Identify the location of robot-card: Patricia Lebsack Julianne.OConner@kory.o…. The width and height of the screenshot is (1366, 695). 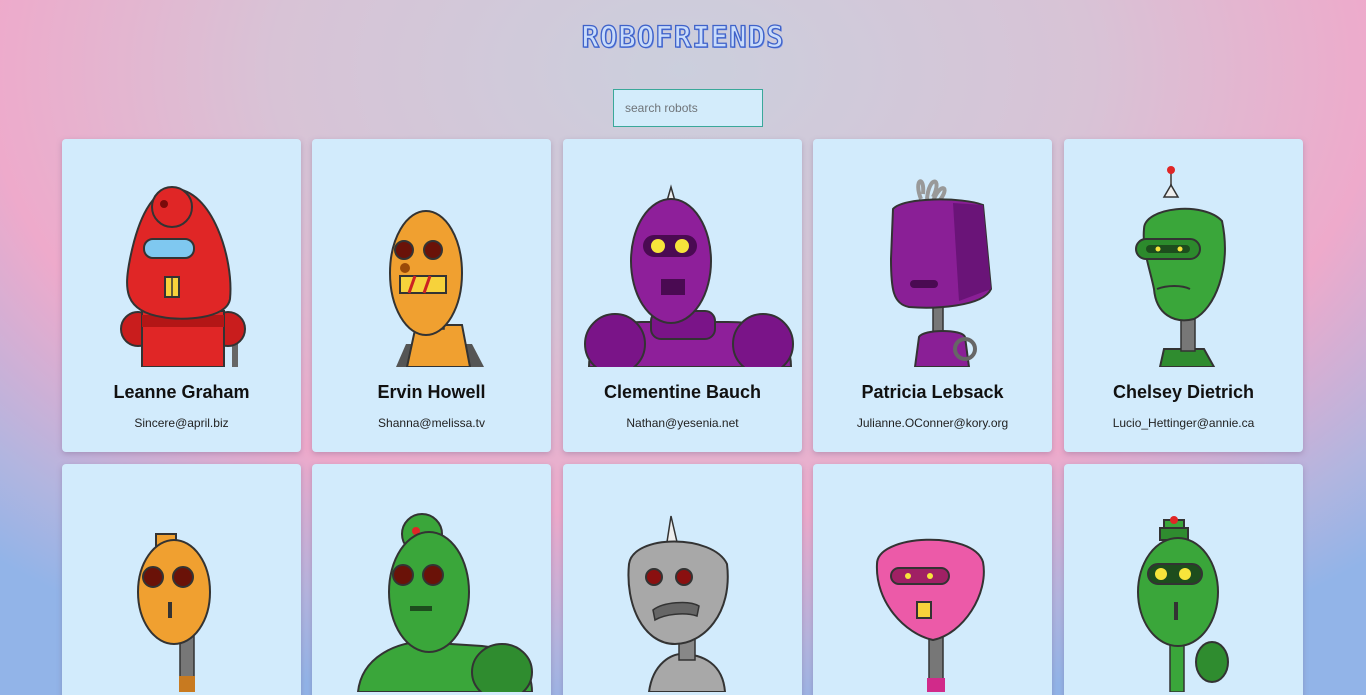
(932, 295).